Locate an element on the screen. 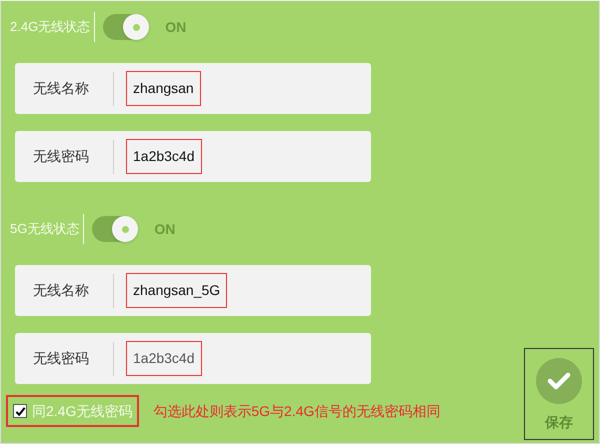 The height and width of the screenshot is (444, 600). annotation-text: 勾选此处则表示5G与2.4G信号的无线密码相同 is located at coordinates (296, 411).